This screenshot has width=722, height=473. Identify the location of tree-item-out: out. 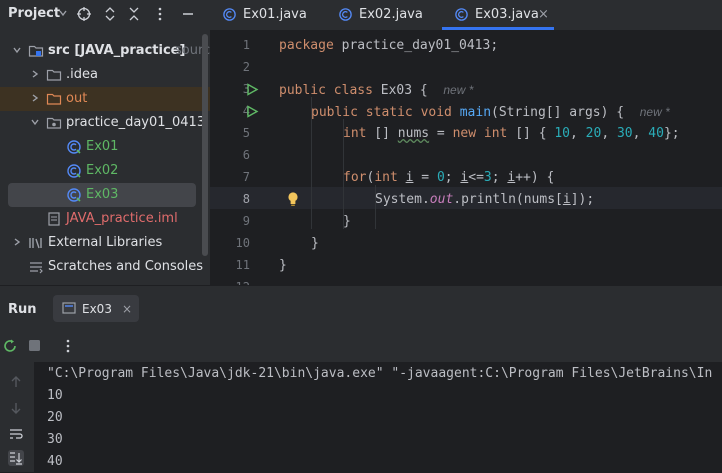
(105, 99).